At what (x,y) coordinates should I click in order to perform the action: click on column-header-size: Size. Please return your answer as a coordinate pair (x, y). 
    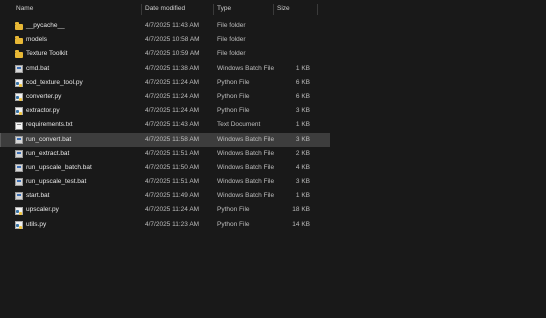
    Looking at the image, I should click on (295, 9).